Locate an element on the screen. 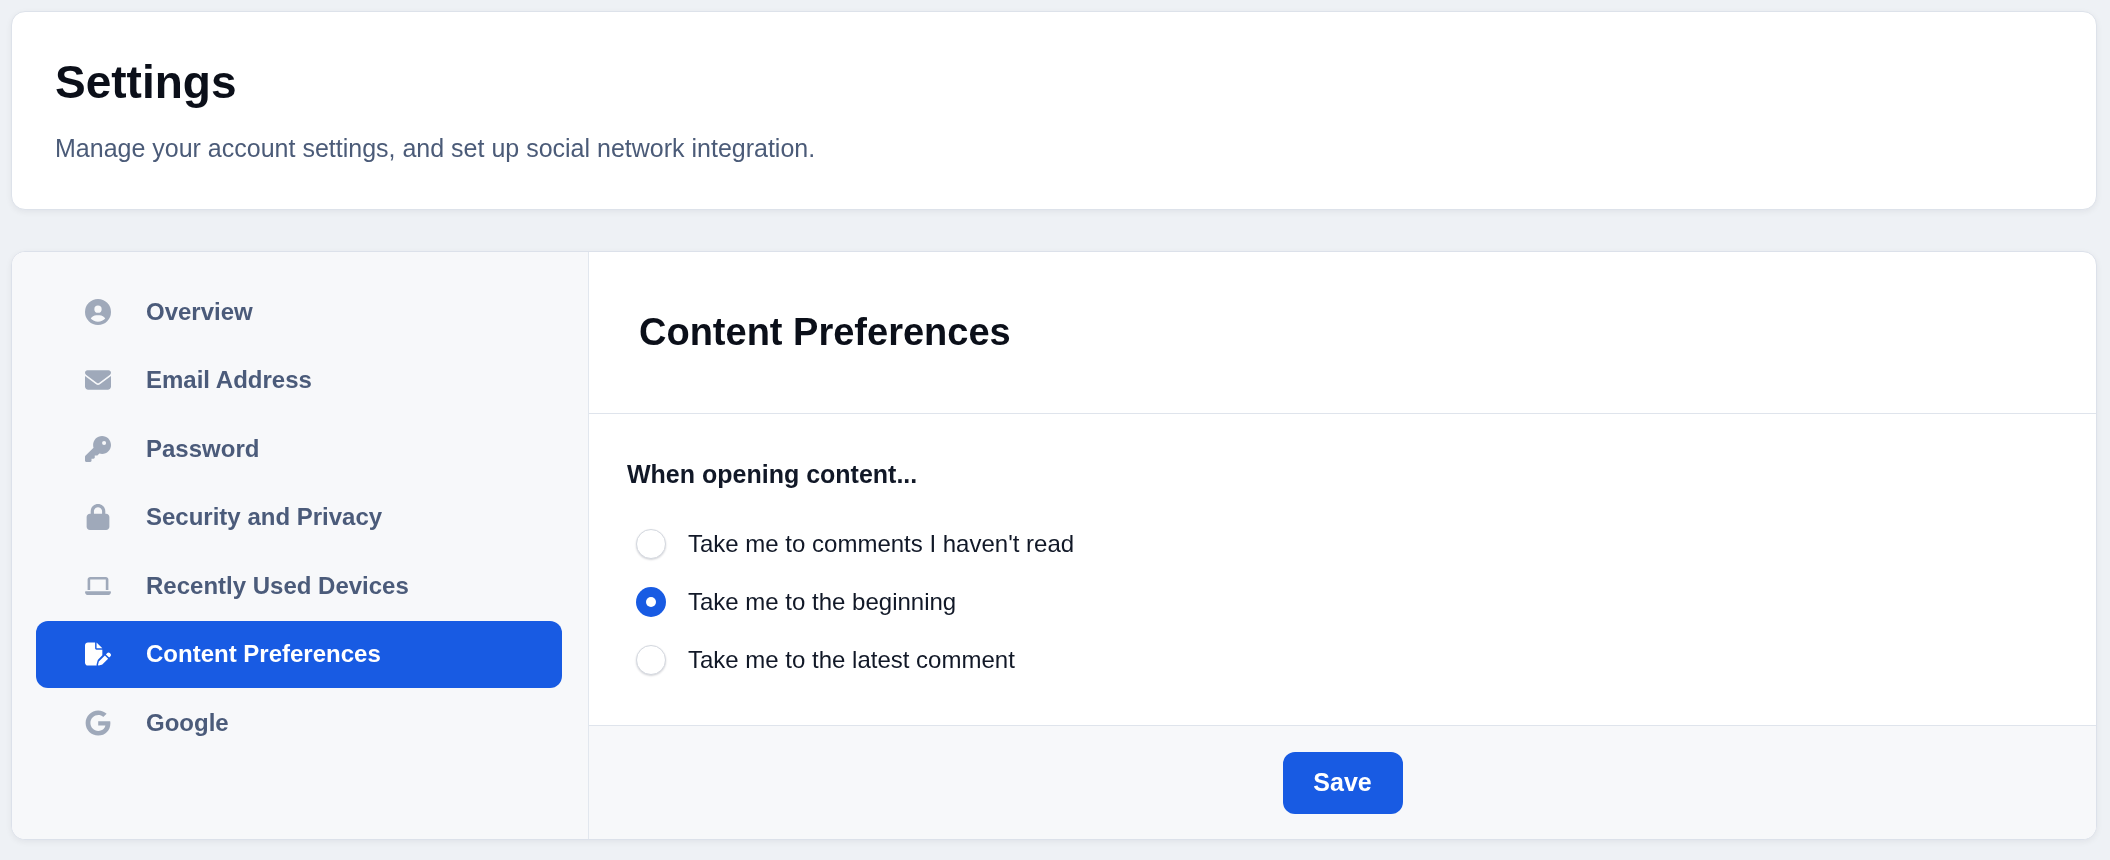 This screenshot has width=2110, height=860. page-title: Settings is located at coordinates (146, 82).